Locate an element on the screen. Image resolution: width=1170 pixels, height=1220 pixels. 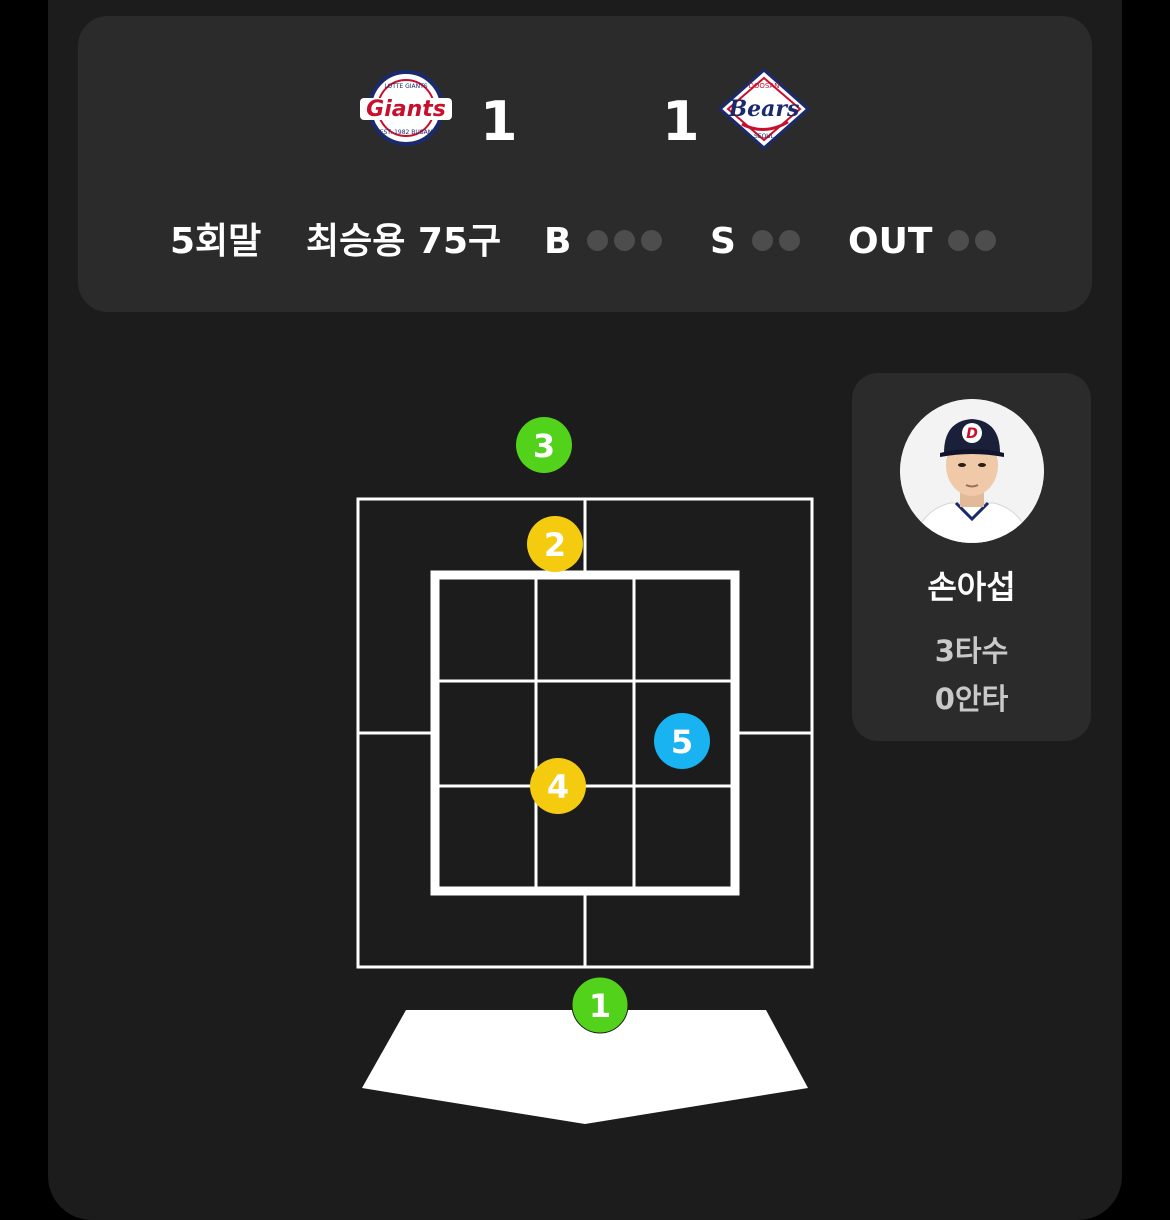
pitch-marker-5: 5 is located at coordinates (682, 741).